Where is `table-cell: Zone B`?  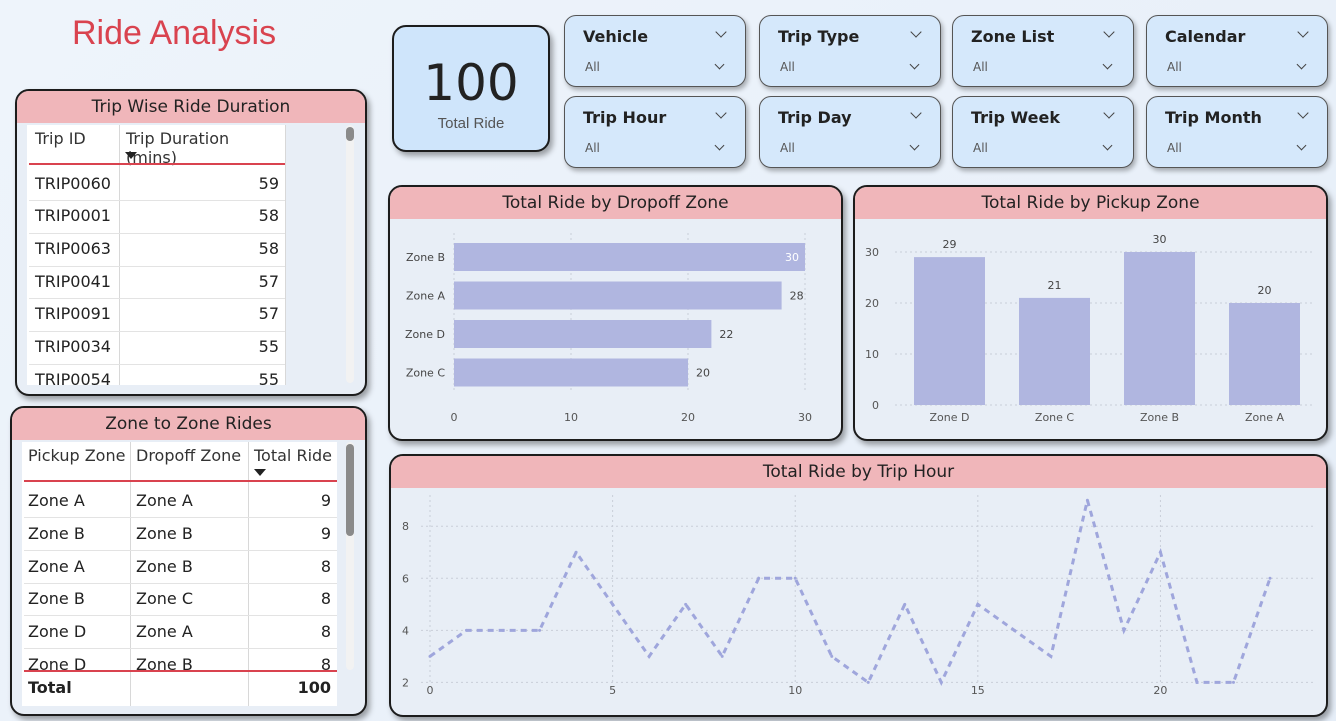
table-cell: Zone B is located at coordinates (56, 533).